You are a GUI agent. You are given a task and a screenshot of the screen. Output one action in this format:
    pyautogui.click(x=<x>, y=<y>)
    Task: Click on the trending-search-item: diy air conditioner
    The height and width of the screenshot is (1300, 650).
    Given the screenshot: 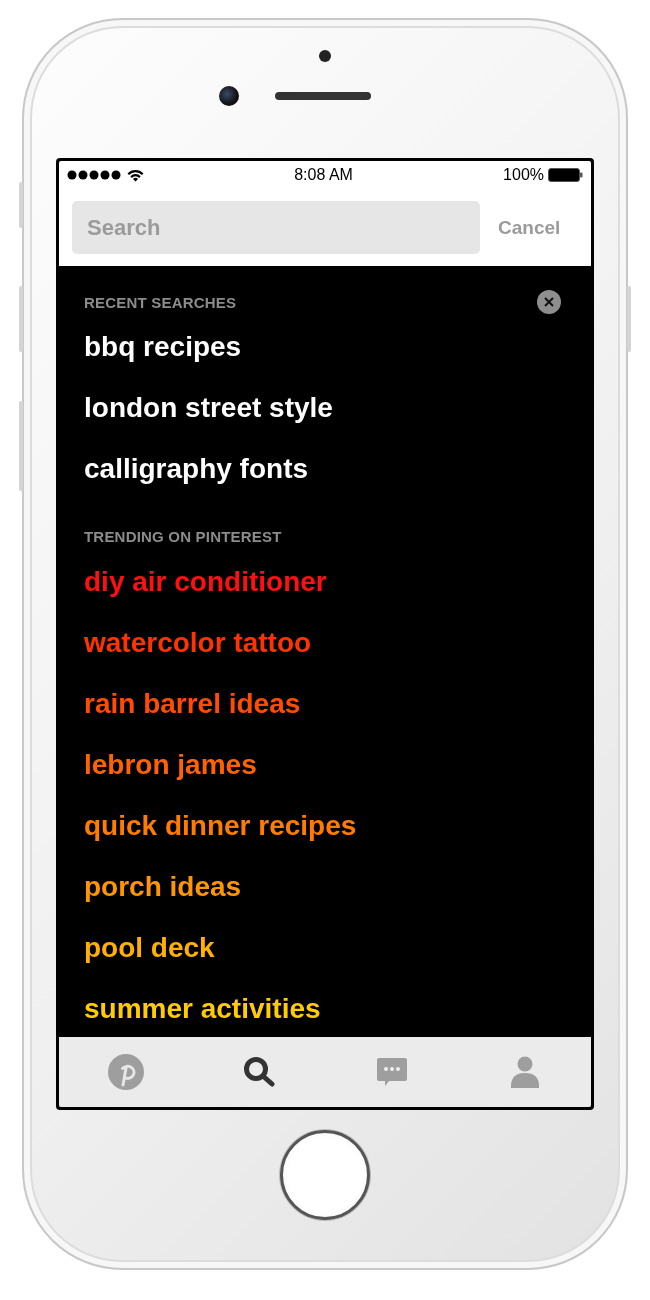 What is the action you would take?
    pyautogui.click(x=337, y=581)
    